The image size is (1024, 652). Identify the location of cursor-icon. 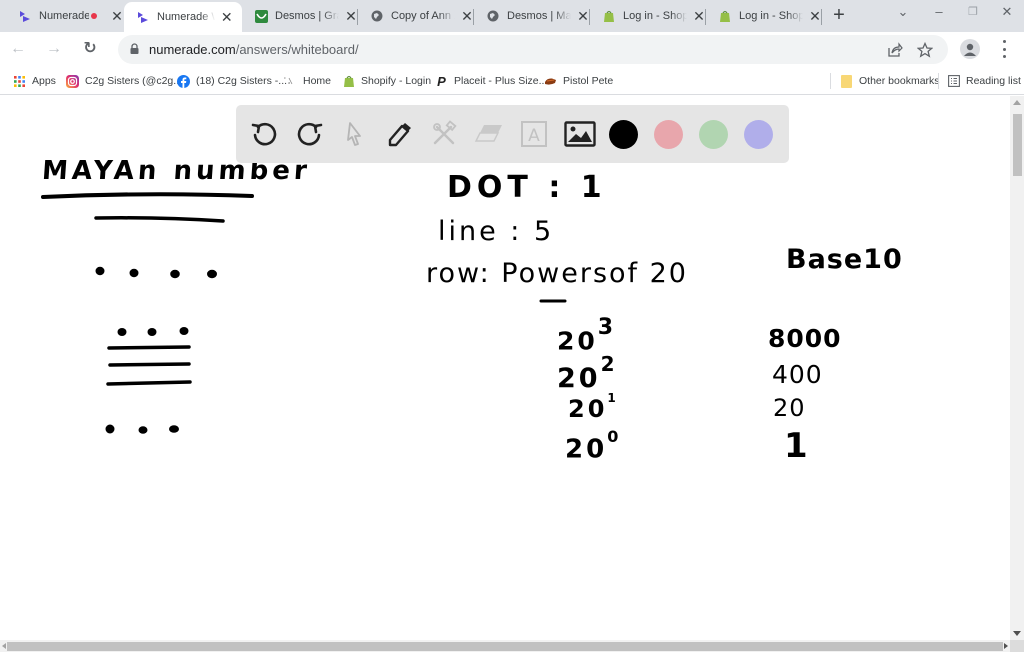
(354, 134).